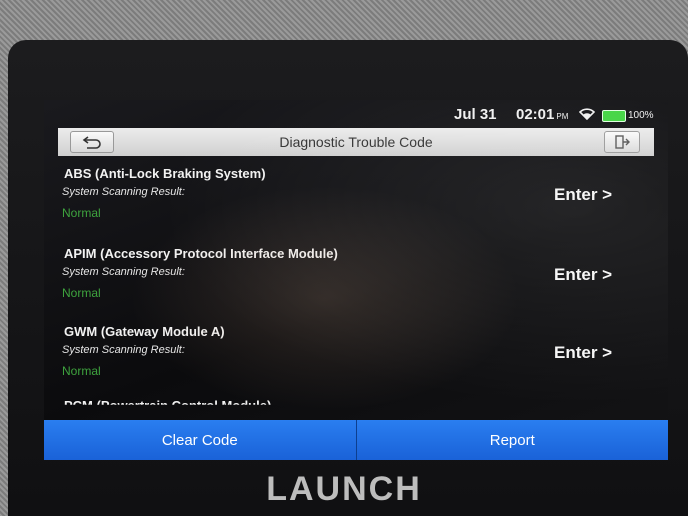 This screenshot has width=688, height=516. I want to click on action-bar: Clear Code Report, so click(356, 440).